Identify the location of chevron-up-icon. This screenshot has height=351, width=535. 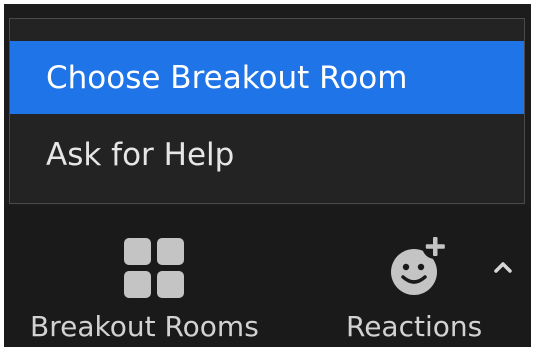
(503, 267).